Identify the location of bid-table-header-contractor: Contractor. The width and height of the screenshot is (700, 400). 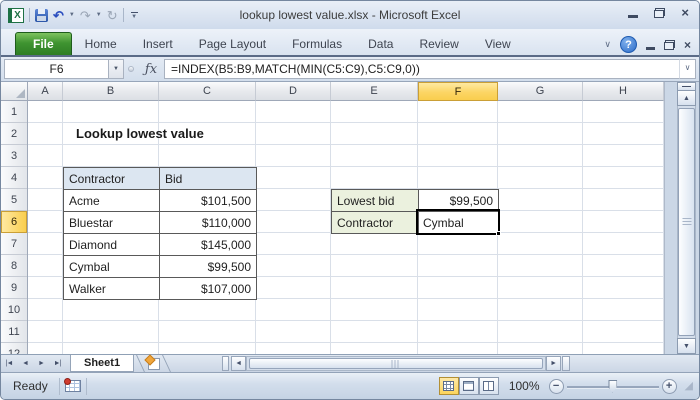
(112, 179).